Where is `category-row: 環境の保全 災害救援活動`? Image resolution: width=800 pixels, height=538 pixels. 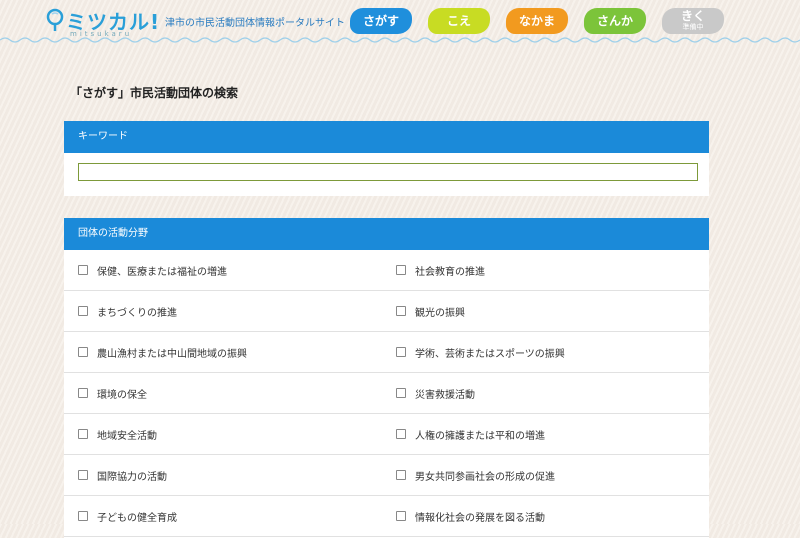 category-row: 環境の保全 災害救援活動 is located at coordinates (386, 393).